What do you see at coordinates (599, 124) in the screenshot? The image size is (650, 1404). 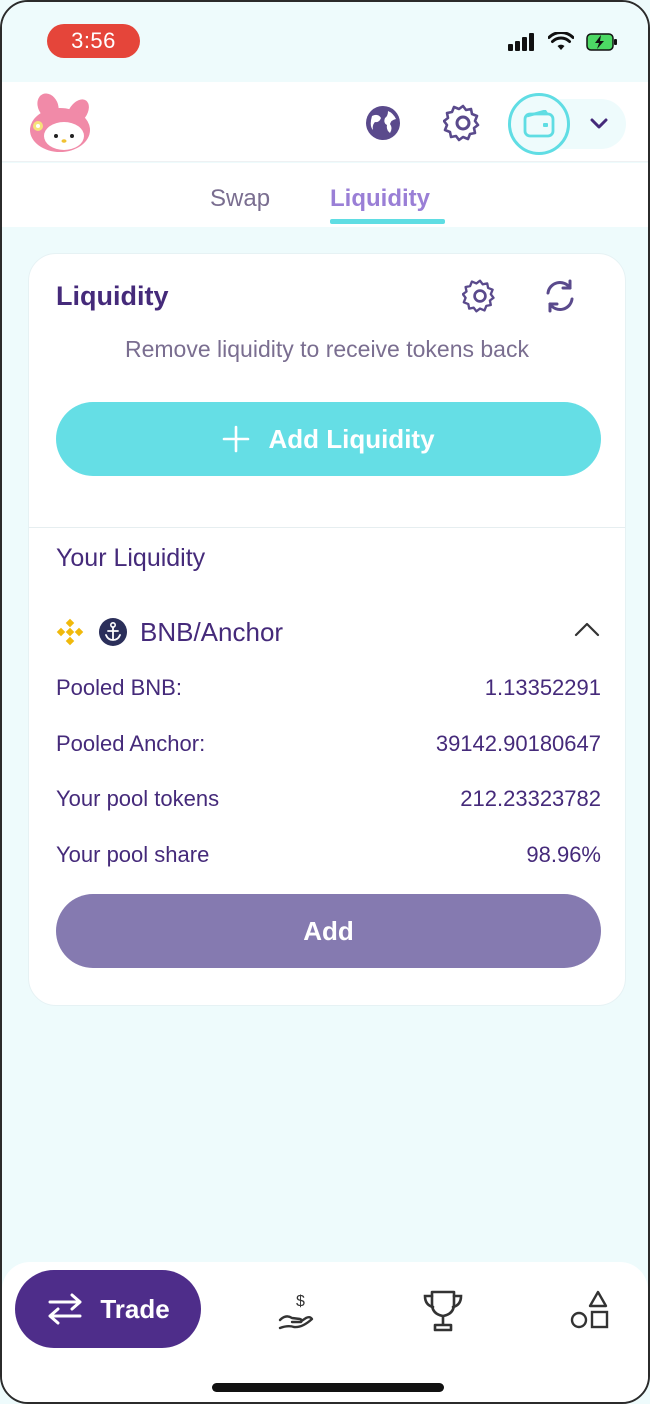 I see `chevron-down-icon` at bounding box center [599, 124].